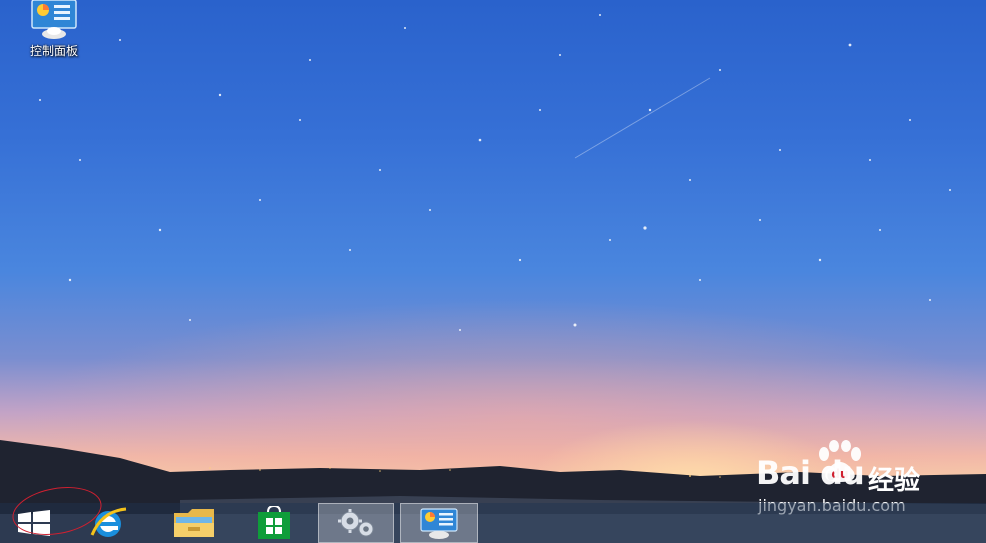 This screenshot has height=543, width=986. Describe the element at coordinates (53, 51) in the screenshot. I see `desktop-icon-label: 控制面板` at that location.